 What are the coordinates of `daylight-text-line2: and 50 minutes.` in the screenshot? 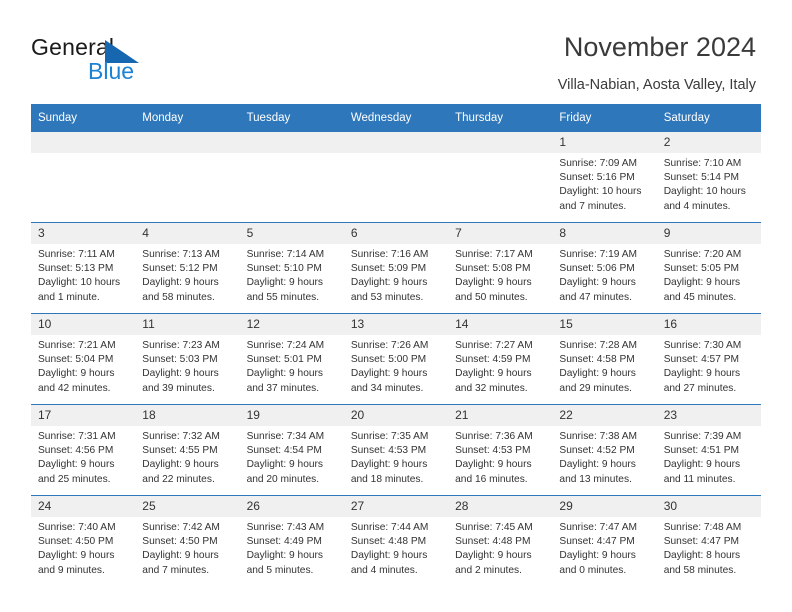 It's located at (491, 297).